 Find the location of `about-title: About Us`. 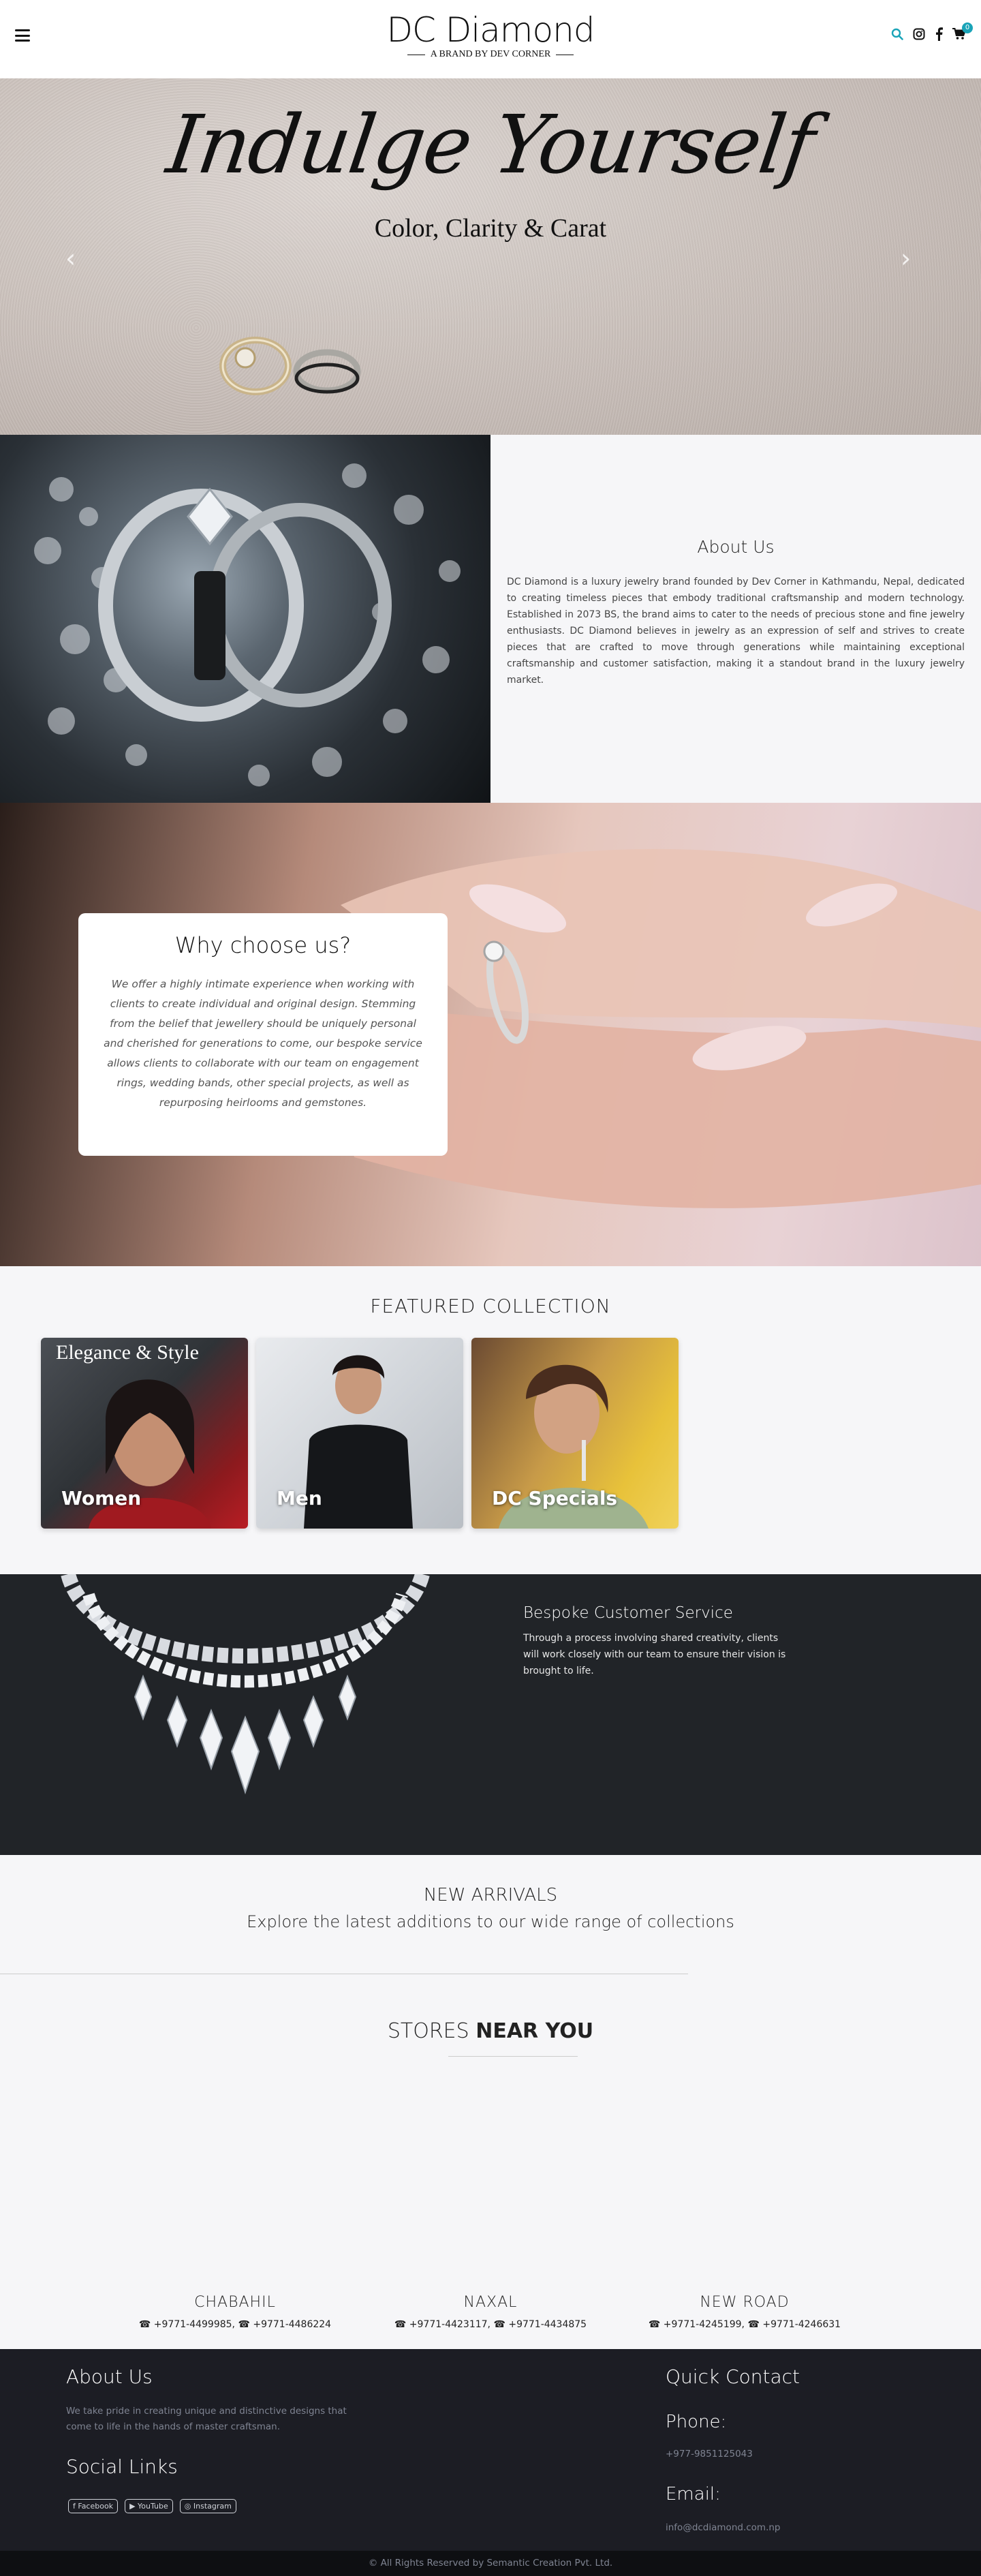

about-title: About Us is located at coordinates (736, 547).